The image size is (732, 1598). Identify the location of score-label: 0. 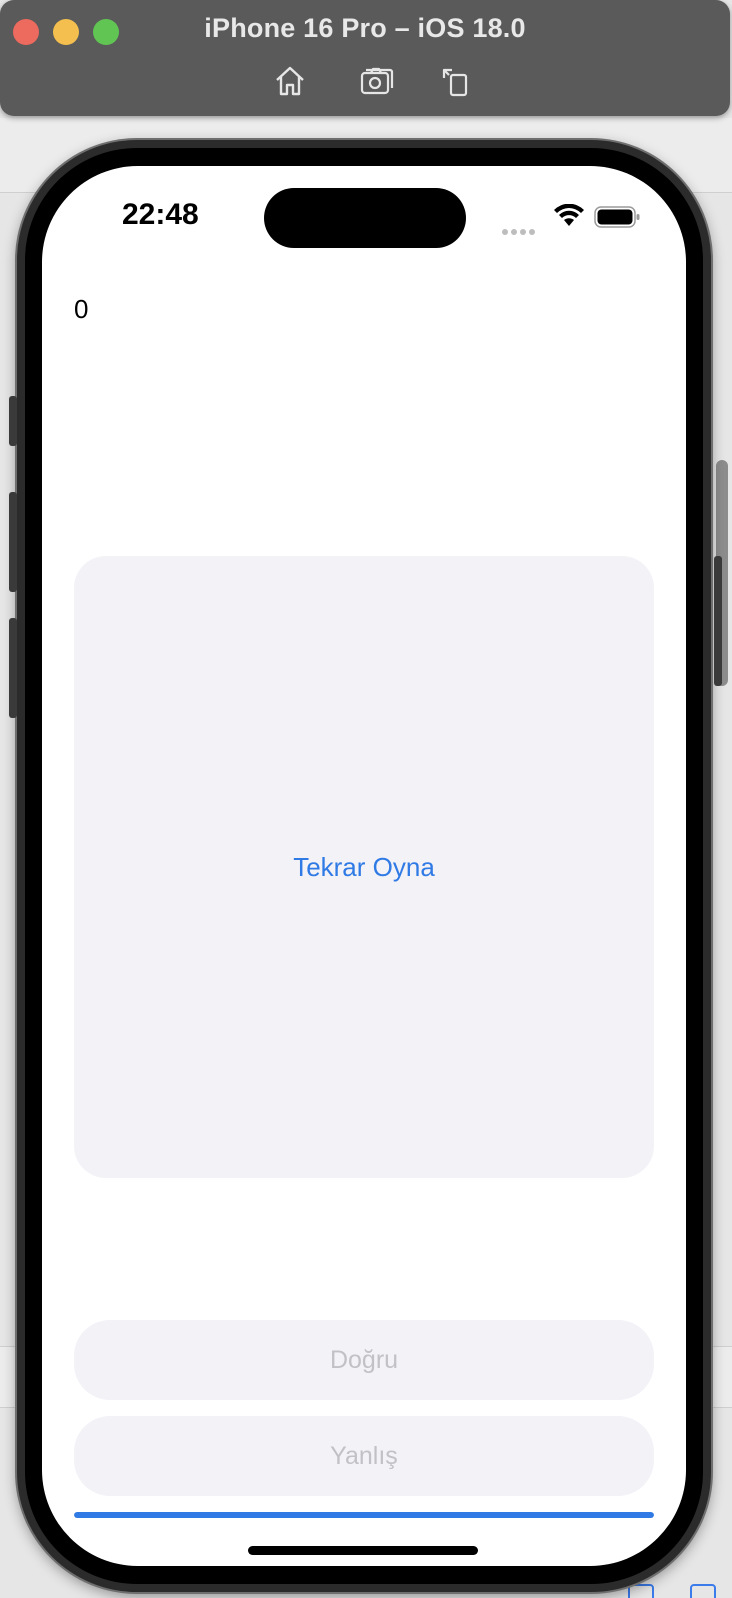
(81, 309).